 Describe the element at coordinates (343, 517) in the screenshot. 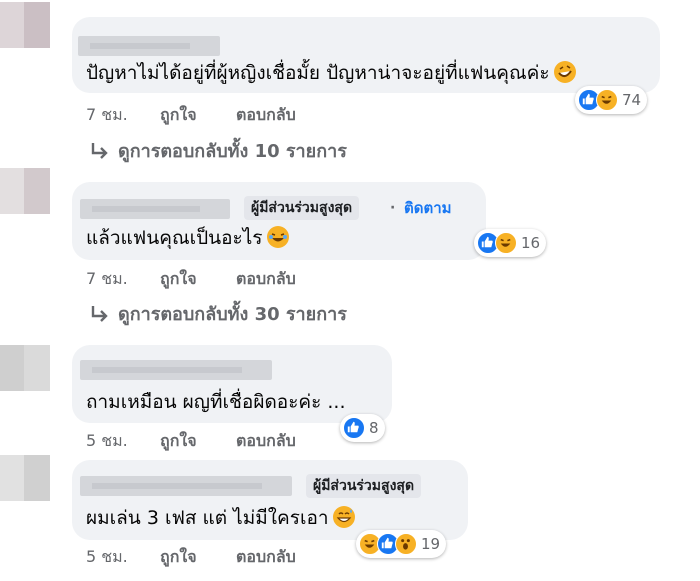

I see `grinning-sweat-emoji-icon` at that location.